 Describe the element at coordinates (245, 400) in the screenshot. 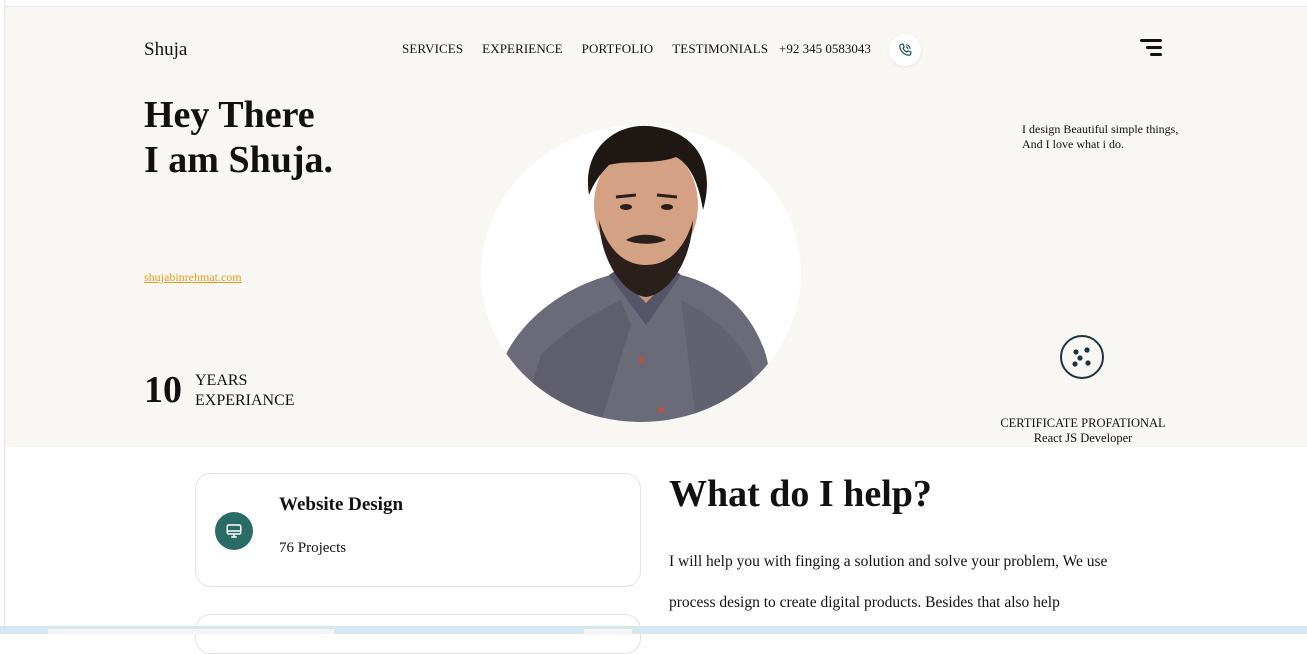

I see `years-label-line-2: EXPERIANCE` at that location.